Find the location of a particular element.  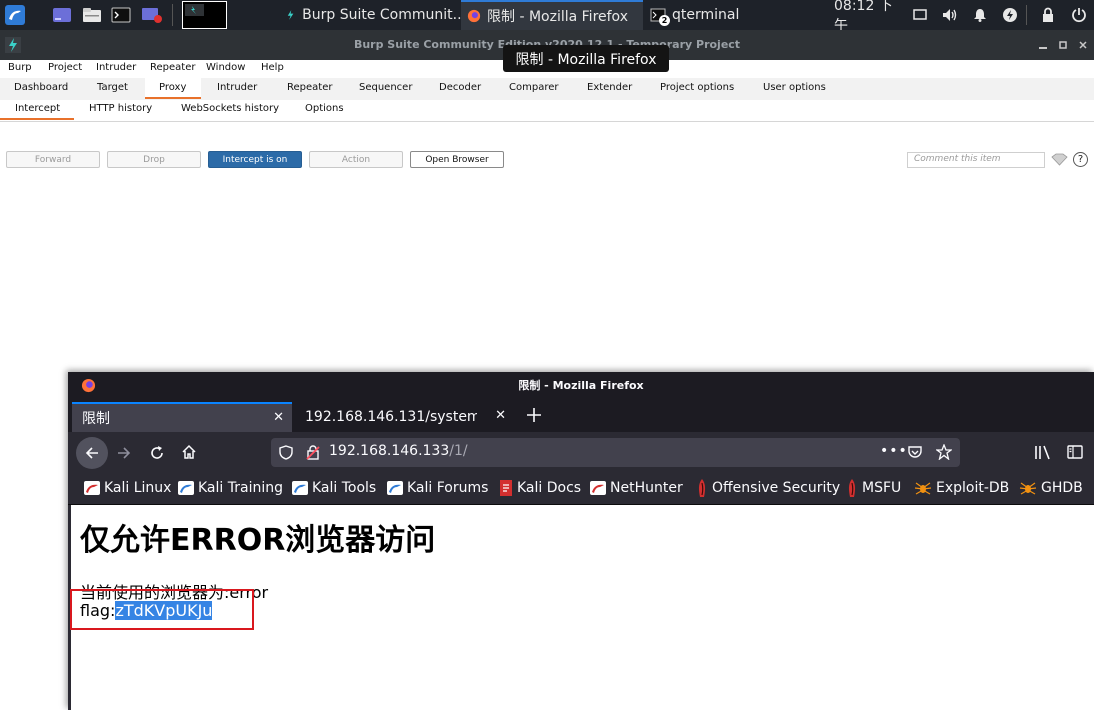

subtab-intercept: Intercept is located at coordinates (37, 108).